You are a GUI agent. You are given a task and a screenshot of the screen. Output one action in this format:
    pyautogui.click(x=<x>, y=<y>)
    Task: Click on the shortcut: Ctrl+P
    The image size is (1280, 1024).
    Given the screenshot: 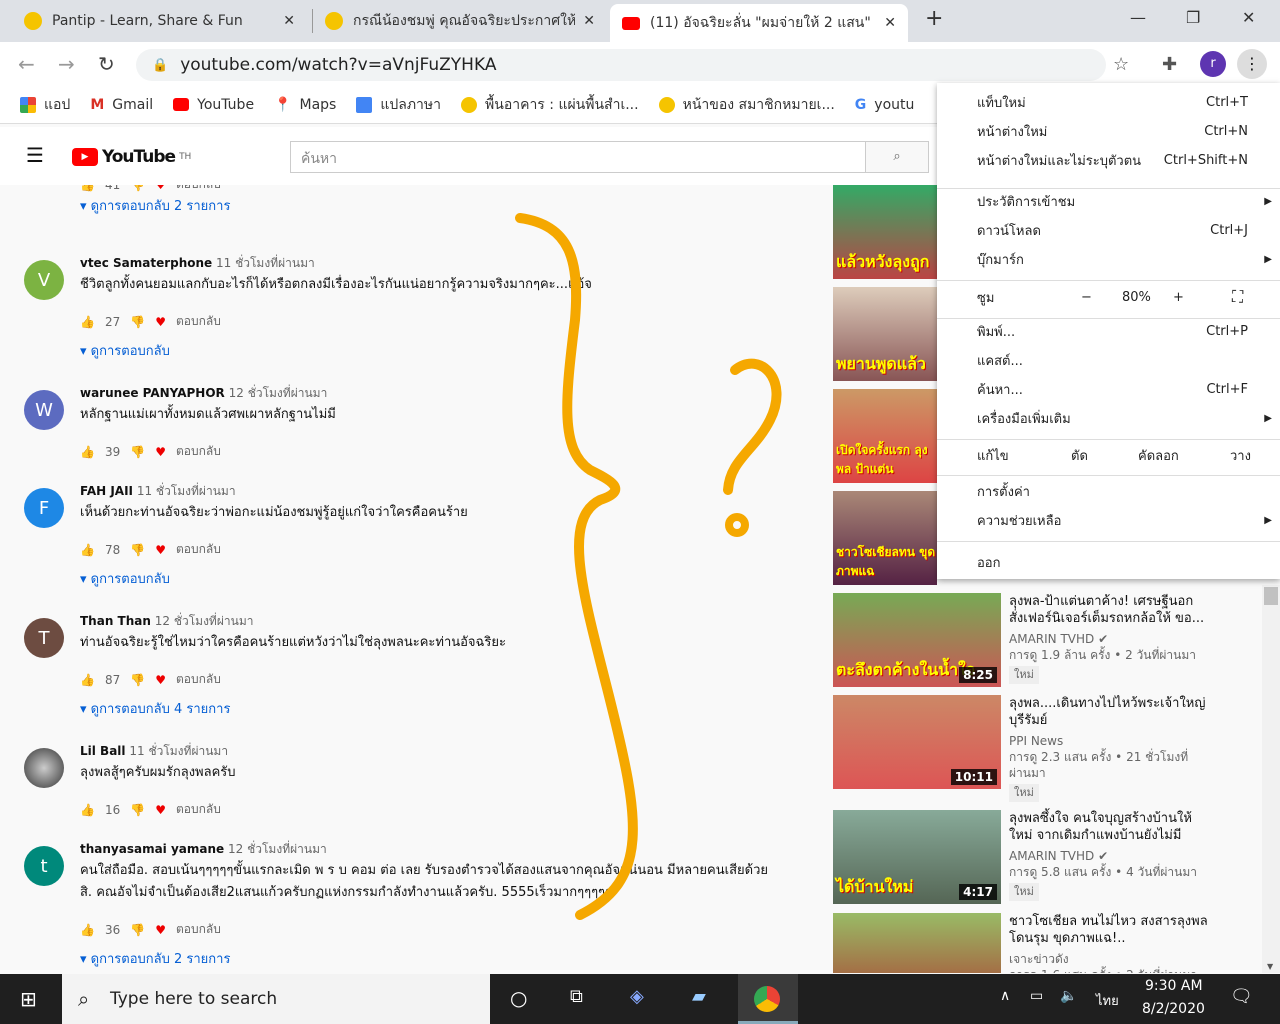 What is the action you would take?
    pyautogui.click(x=1227, y=331)
    